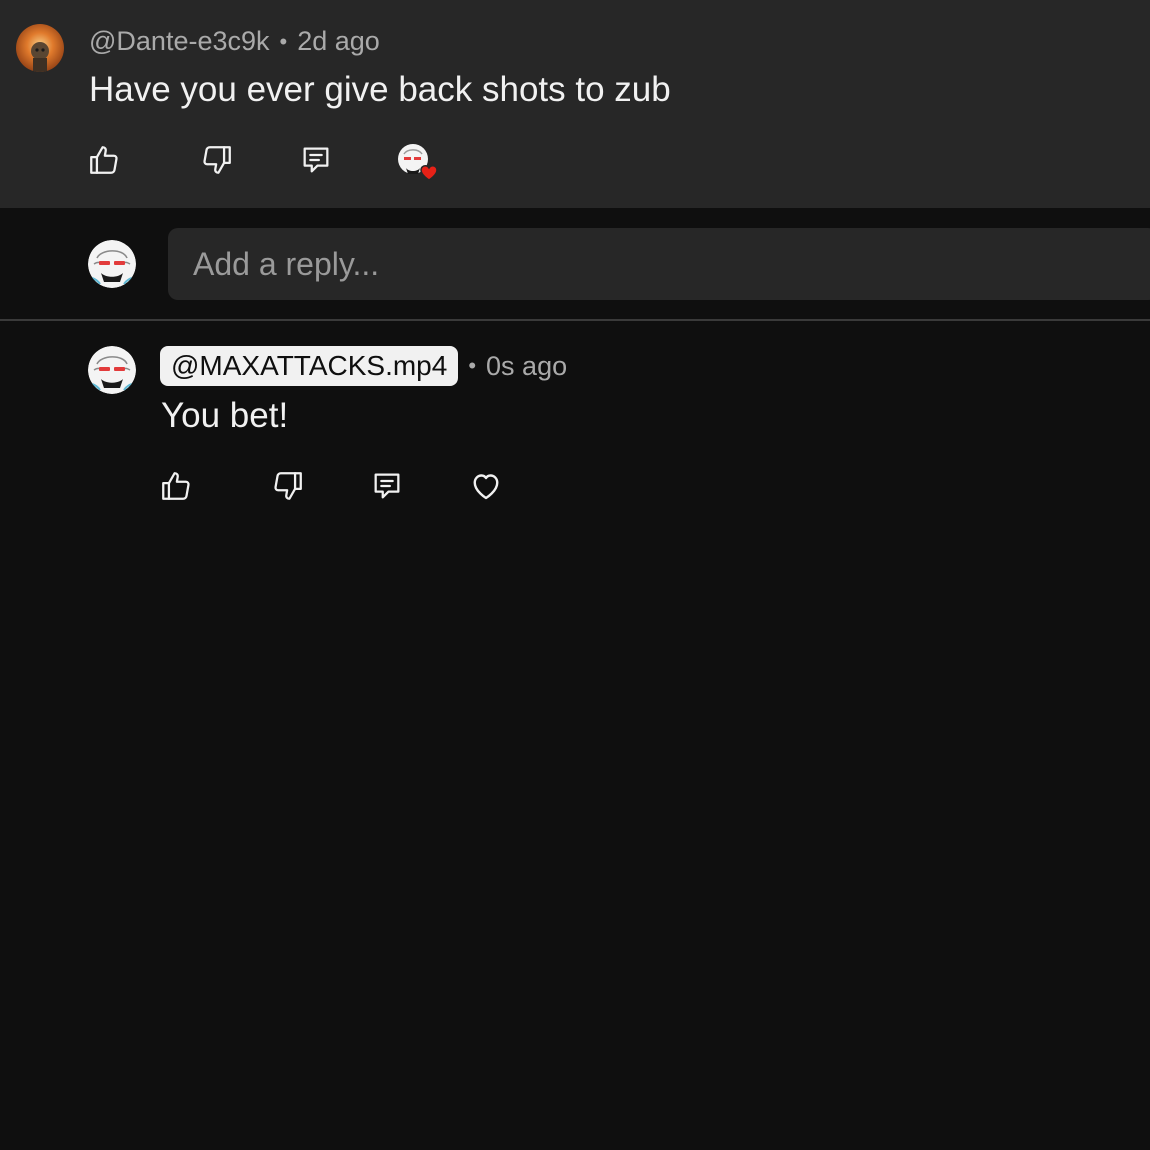 The image size is (1150, 1150). I want to click on reply-like-button, so click(176, 486).